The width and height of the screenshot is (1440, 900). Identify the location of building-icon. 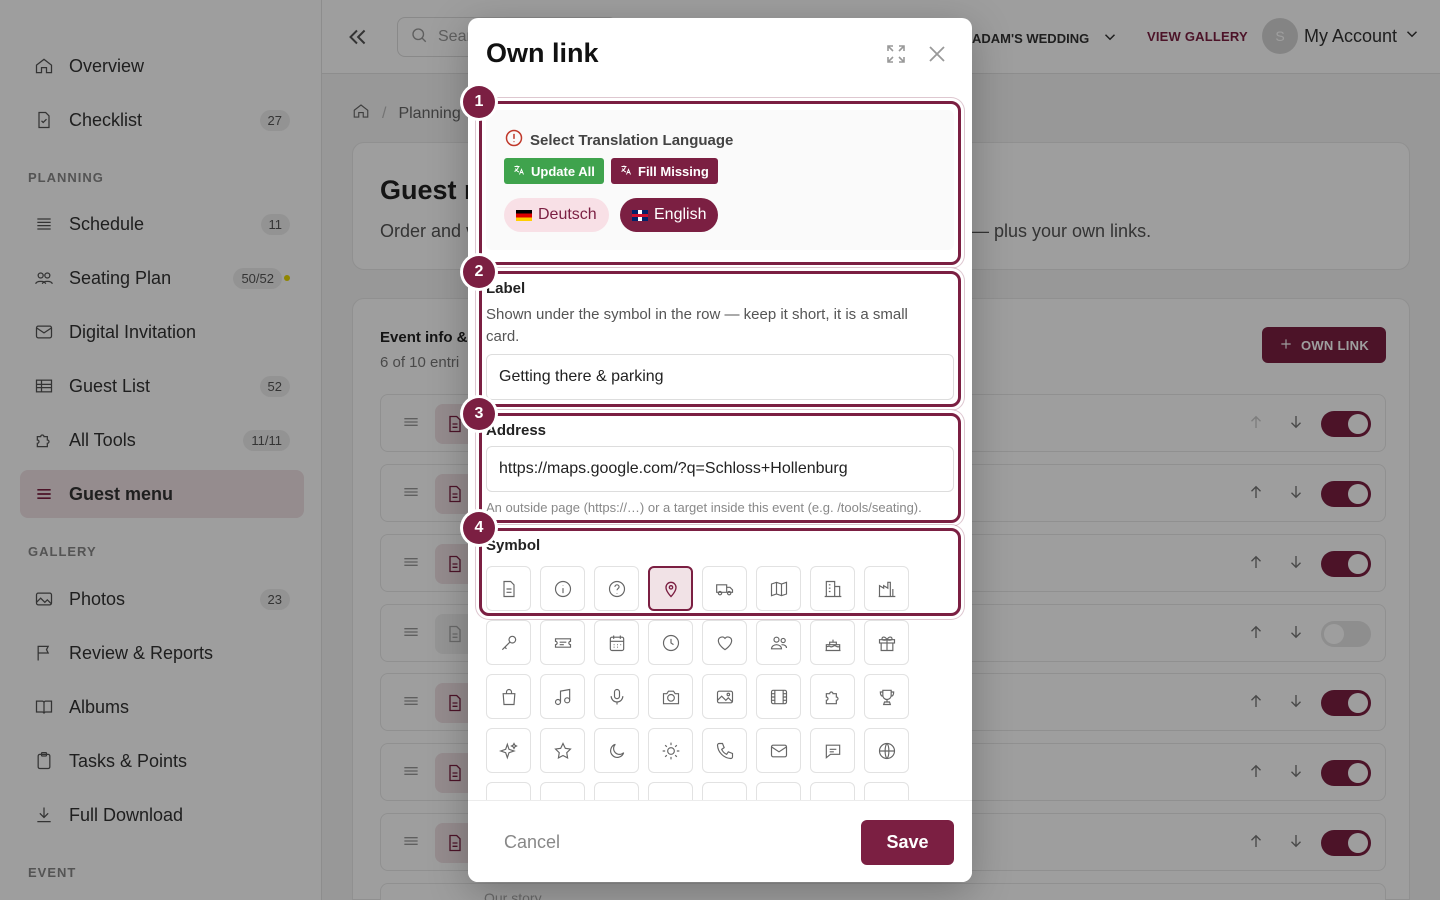
(832, 588).